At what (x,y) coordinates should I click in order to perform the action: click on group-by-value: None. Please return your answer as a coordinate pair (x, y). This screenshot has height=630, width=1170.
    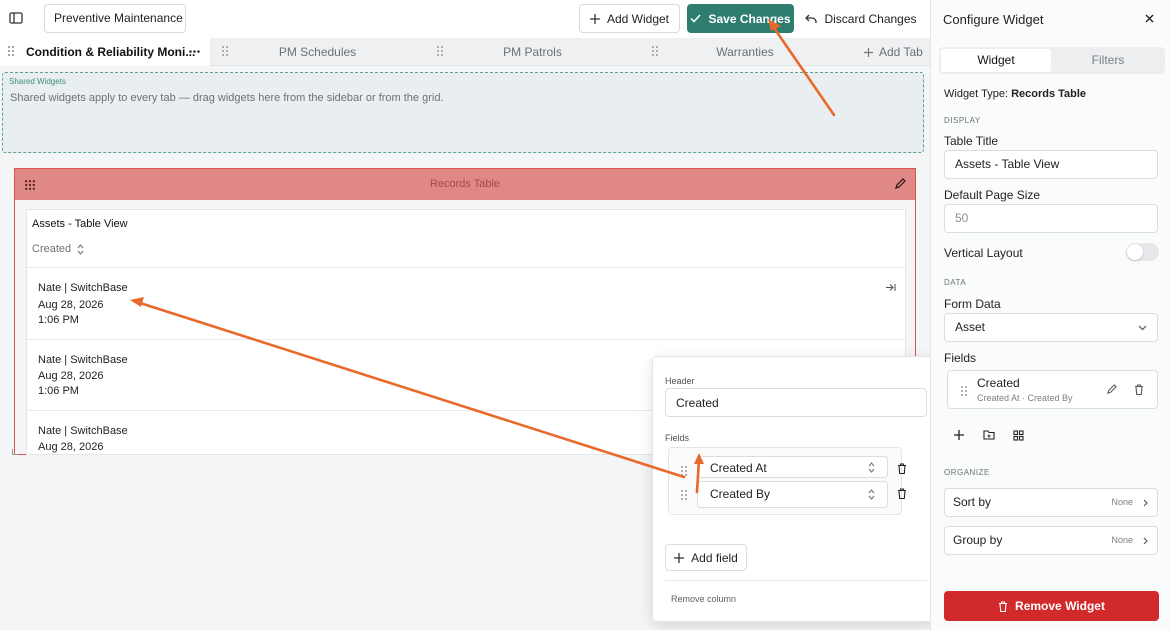
    Looking at the image, I should click on (1122, 540).